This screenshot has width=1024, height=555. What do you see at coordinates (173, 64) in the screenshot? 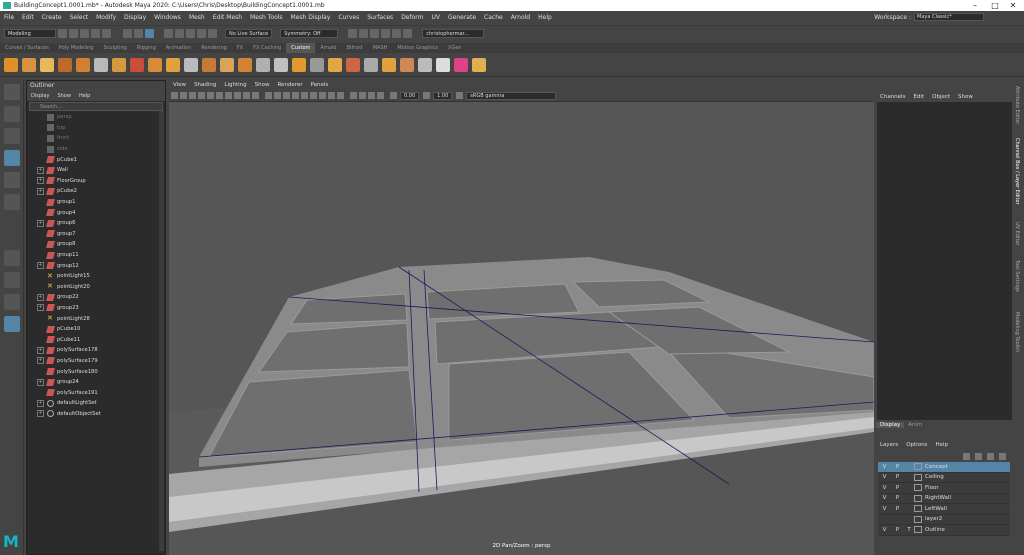
I see `shelf-combine-icon` at bounding box center [173, 64].